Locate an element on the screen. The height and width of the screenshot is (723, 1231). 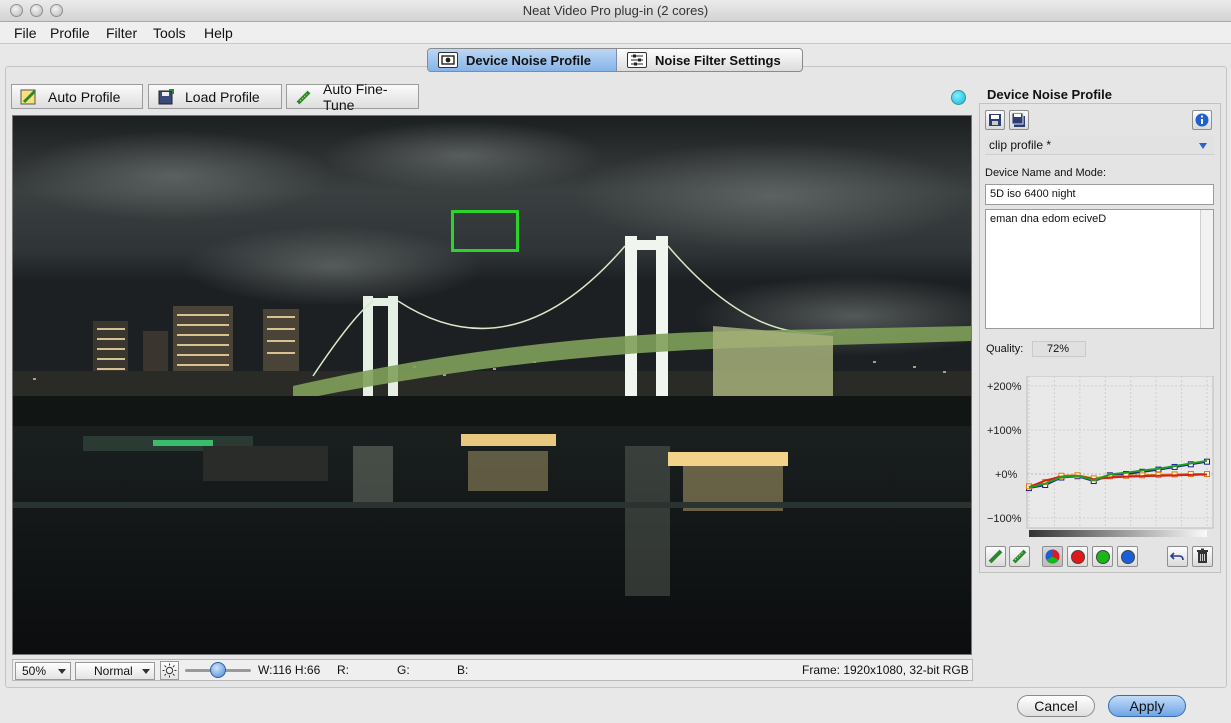
camera-profile-icon is located at coordinates (448, 60).